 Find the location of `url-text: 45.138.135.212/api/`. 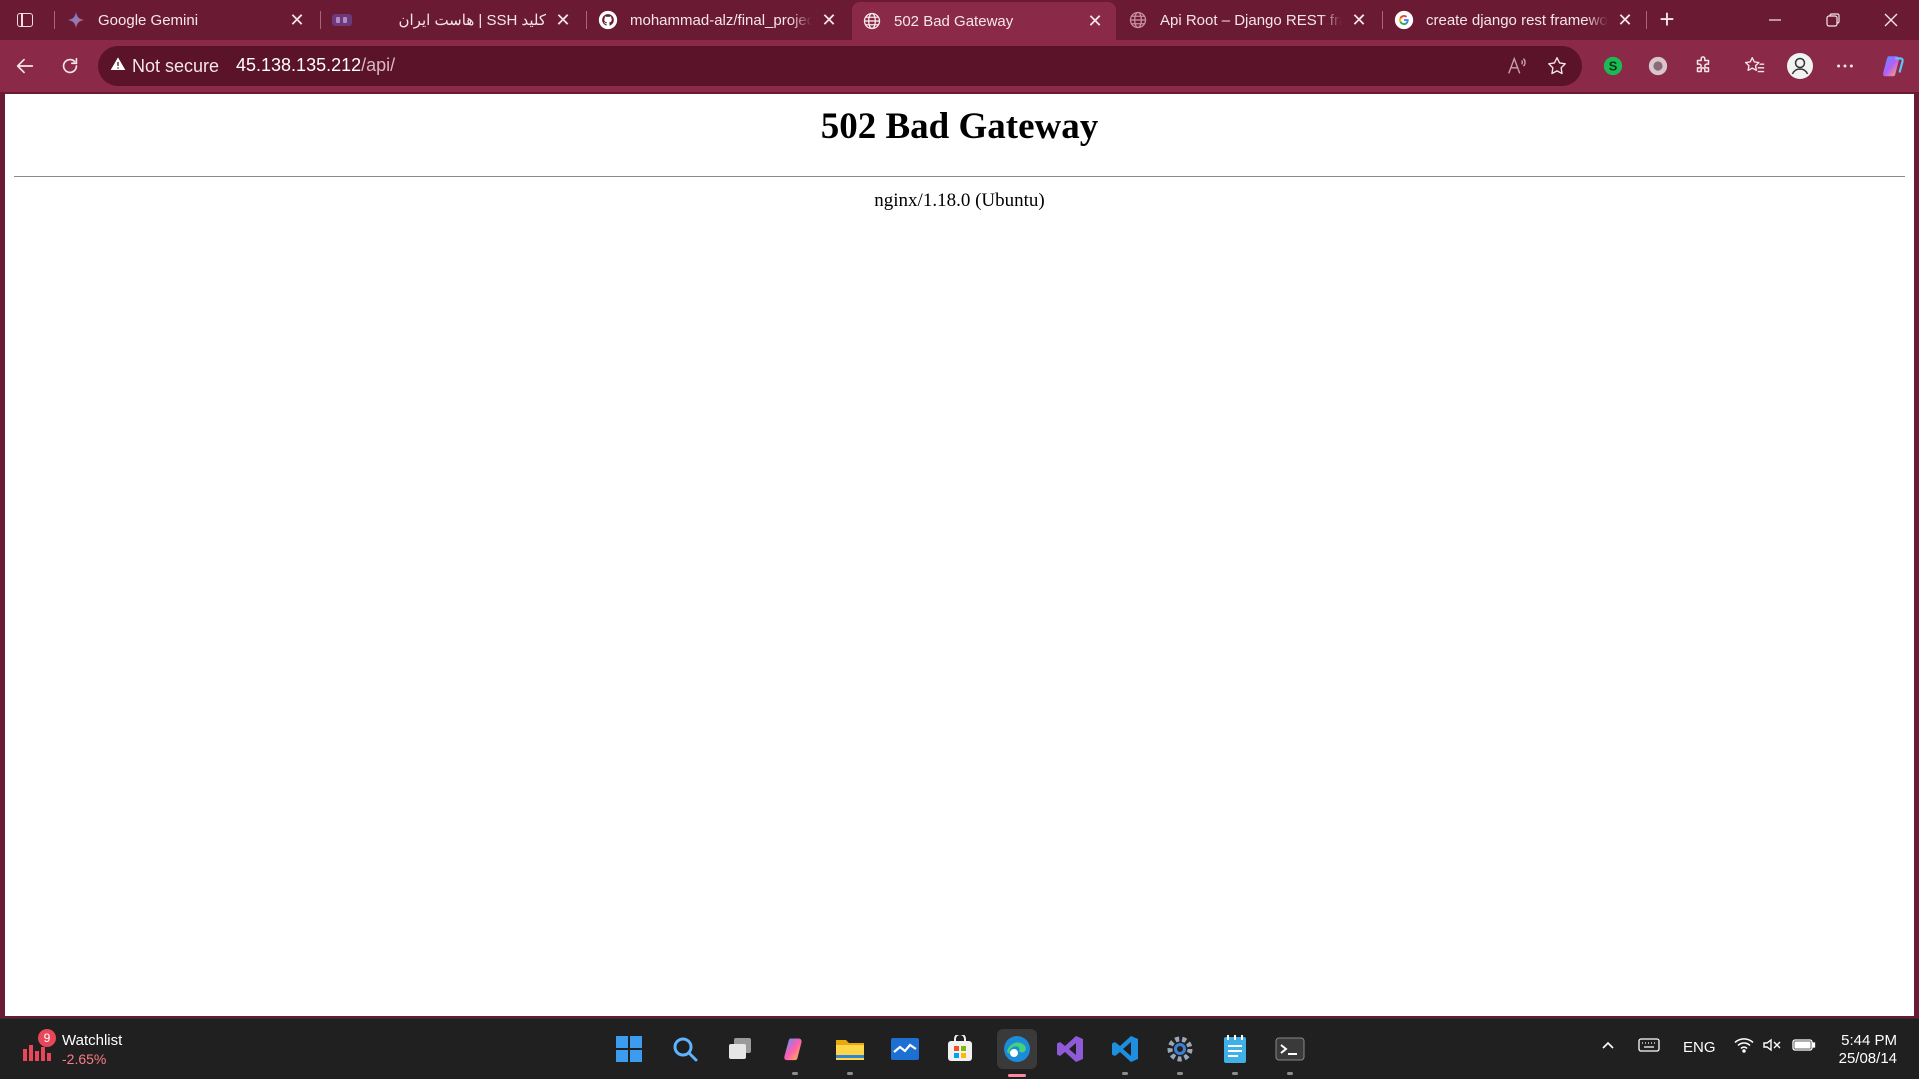

url-text: 45.138.135.212/api/ is located at coordinates (315, 65).